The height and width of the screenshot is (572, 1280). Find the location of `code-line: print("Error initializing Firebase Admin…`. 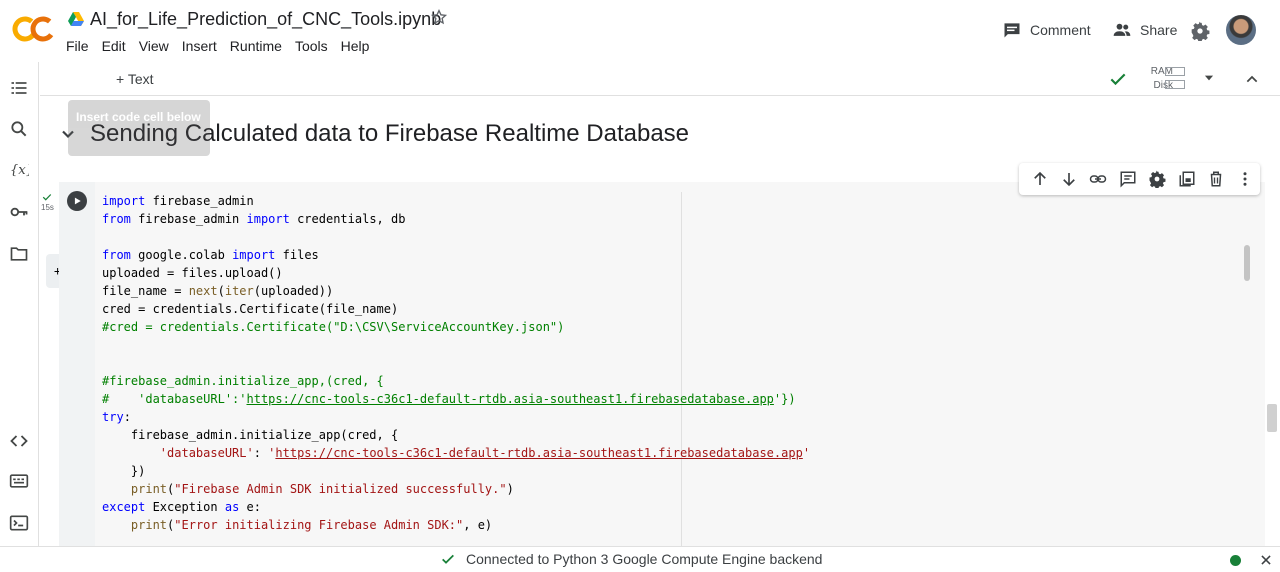

code-line: print("Error initializing Firebase Admin… is located at coordinates (311, 525).